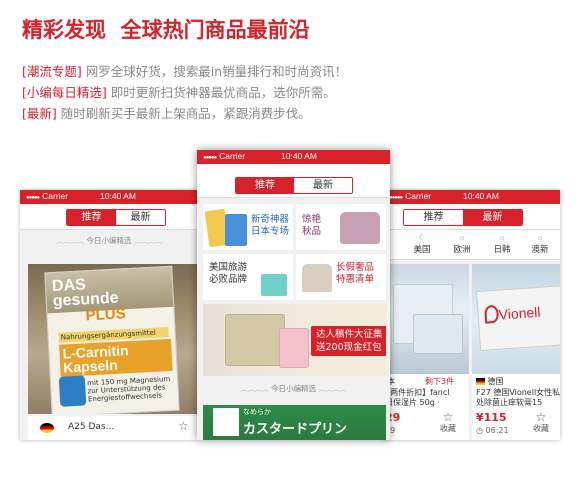  What do you see at coordinates (312, 219) in the screenshot?
I see `tile-line1: 惊艳` at bounding box center [312, 219].